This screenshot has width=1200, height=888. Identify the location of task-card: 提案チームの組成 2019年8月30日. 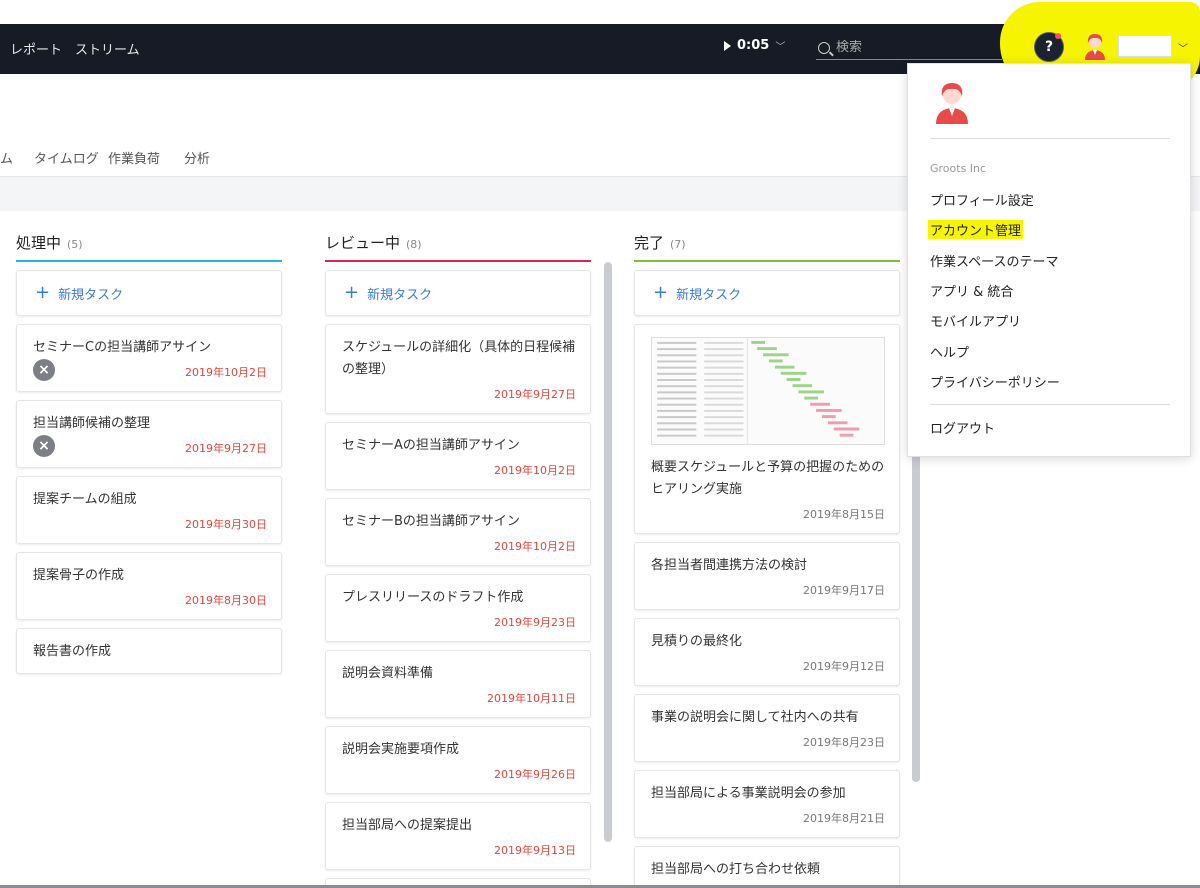
(149, 510).